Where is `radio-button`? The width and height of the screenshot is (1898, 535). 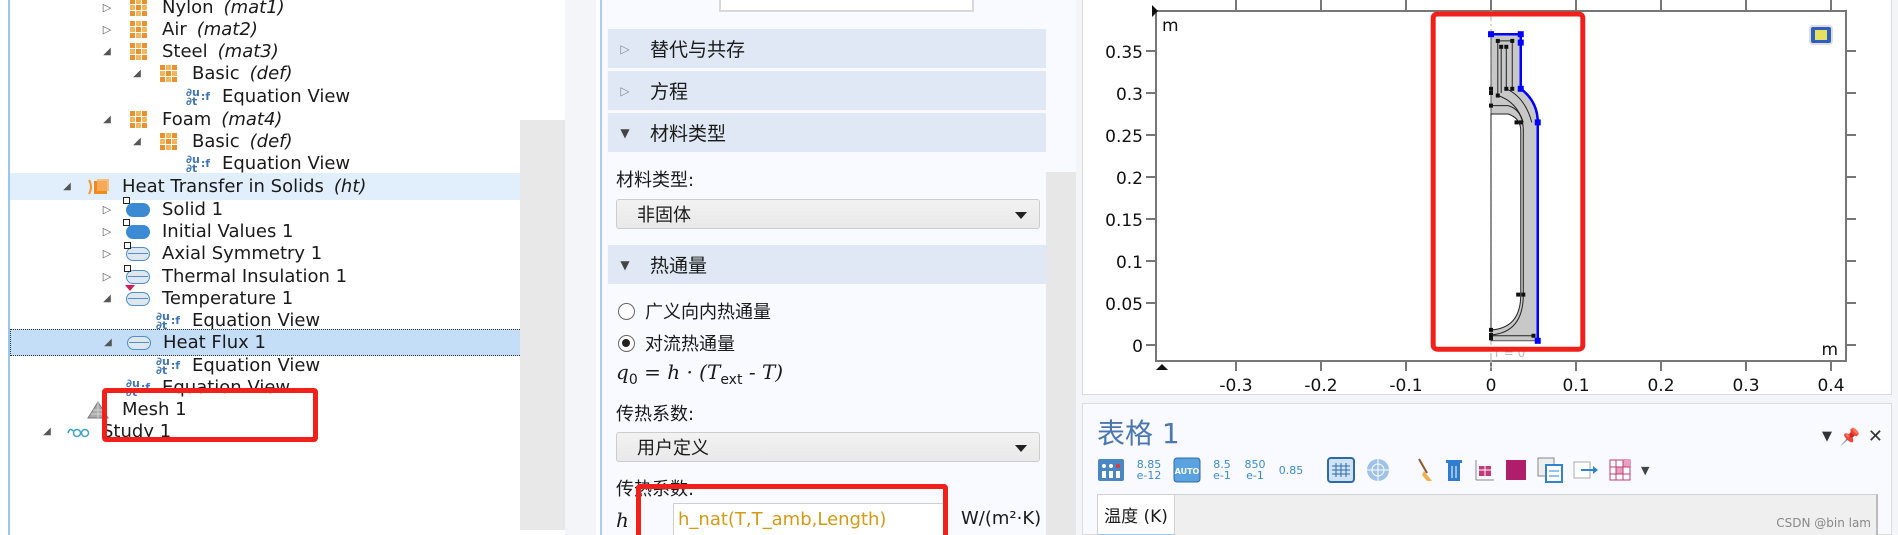 radio-button is located at coordinates (626, 311).